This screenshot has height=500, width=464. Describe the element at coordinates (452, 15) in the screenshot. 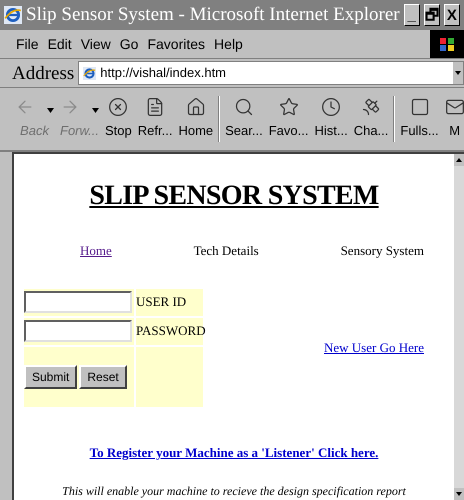

I see `close-button: X` at that location.